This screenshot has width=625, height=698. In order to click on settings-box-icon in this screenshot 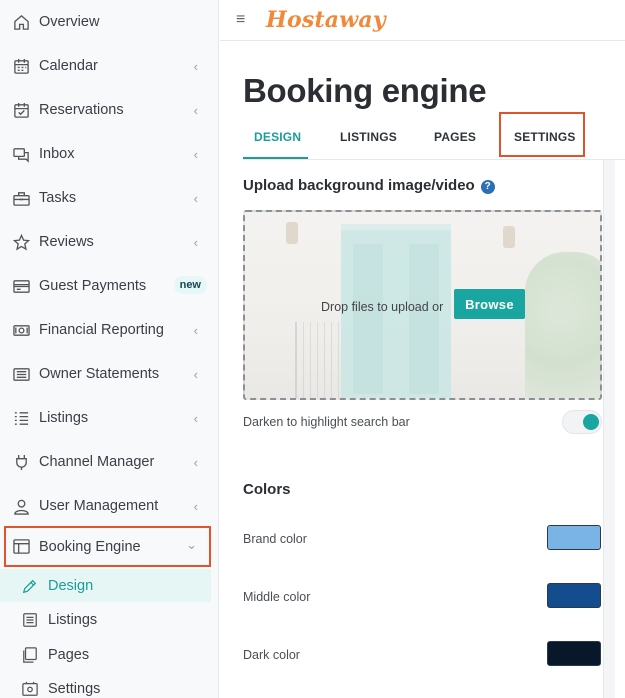, I will do `click(30, 689)`.